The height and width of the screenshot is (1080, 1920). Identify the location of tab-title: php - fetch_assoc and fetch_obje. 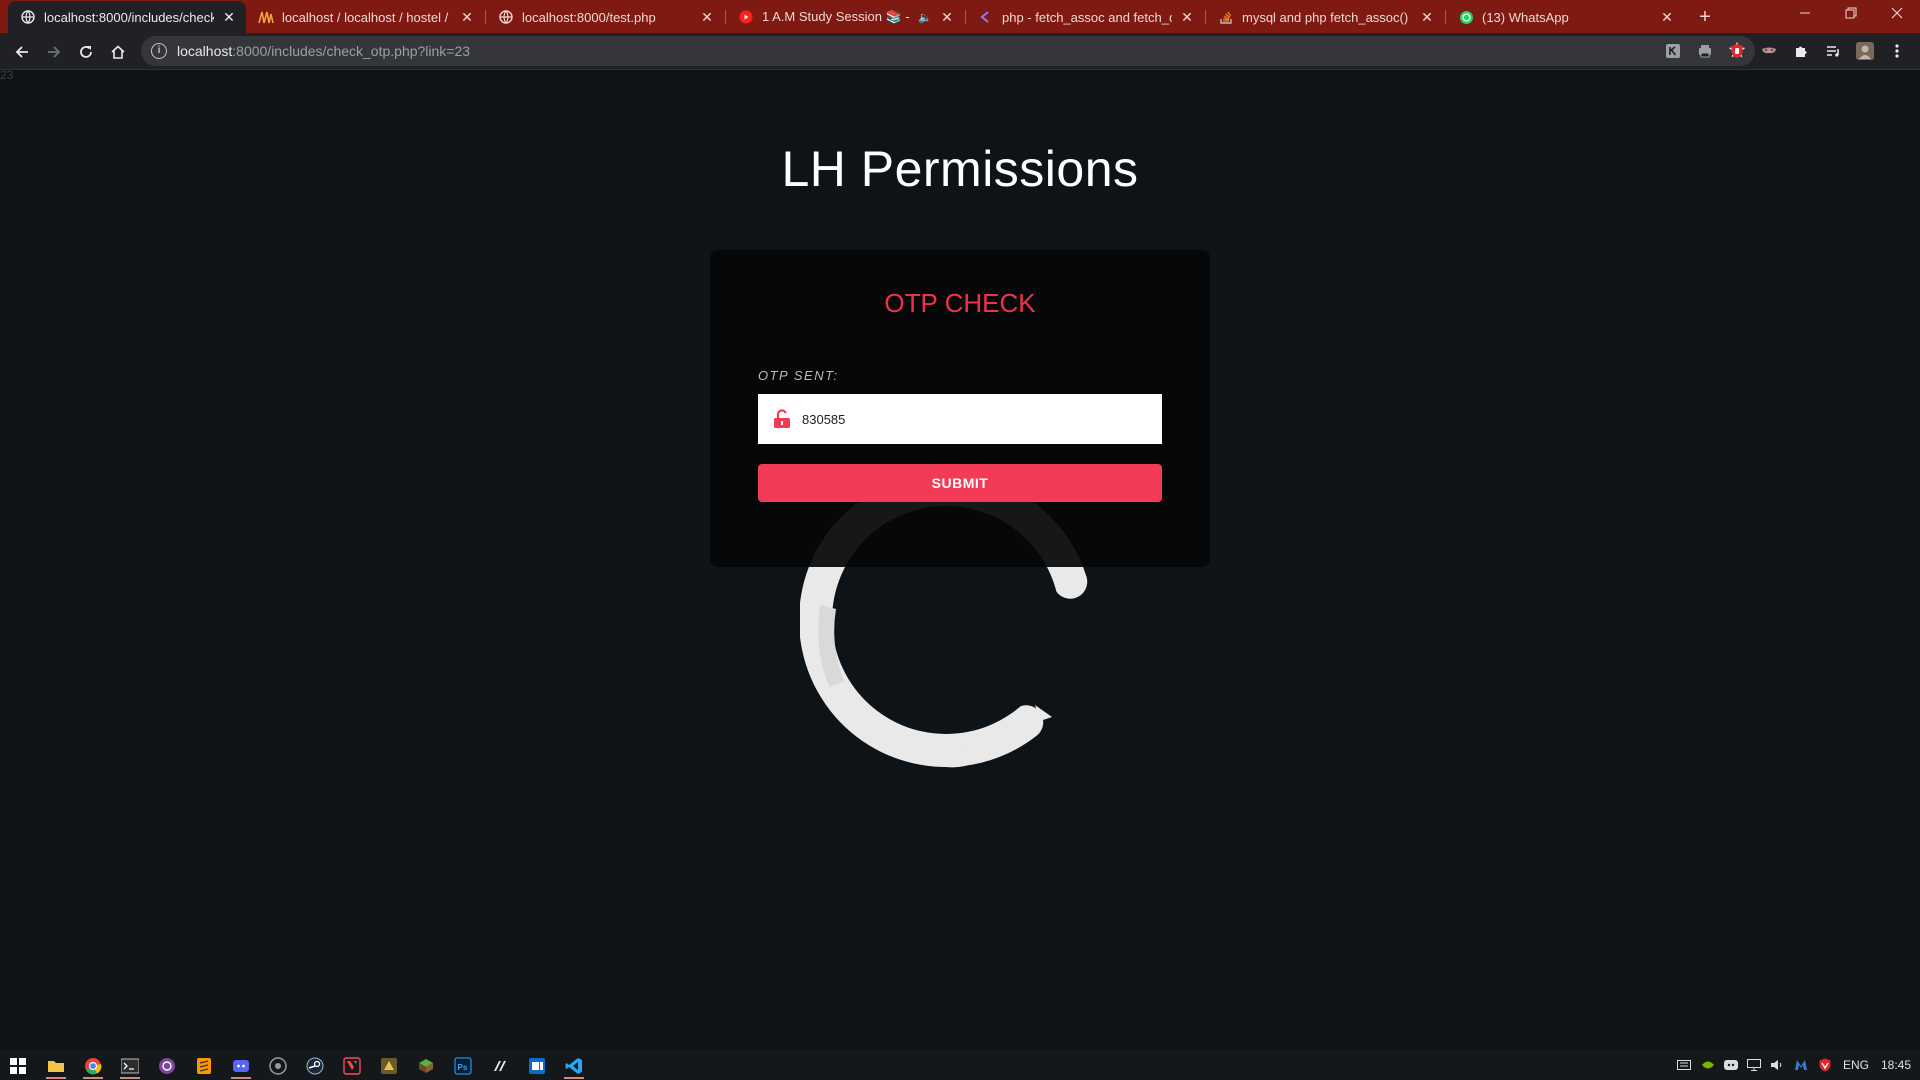
(1087, 17).